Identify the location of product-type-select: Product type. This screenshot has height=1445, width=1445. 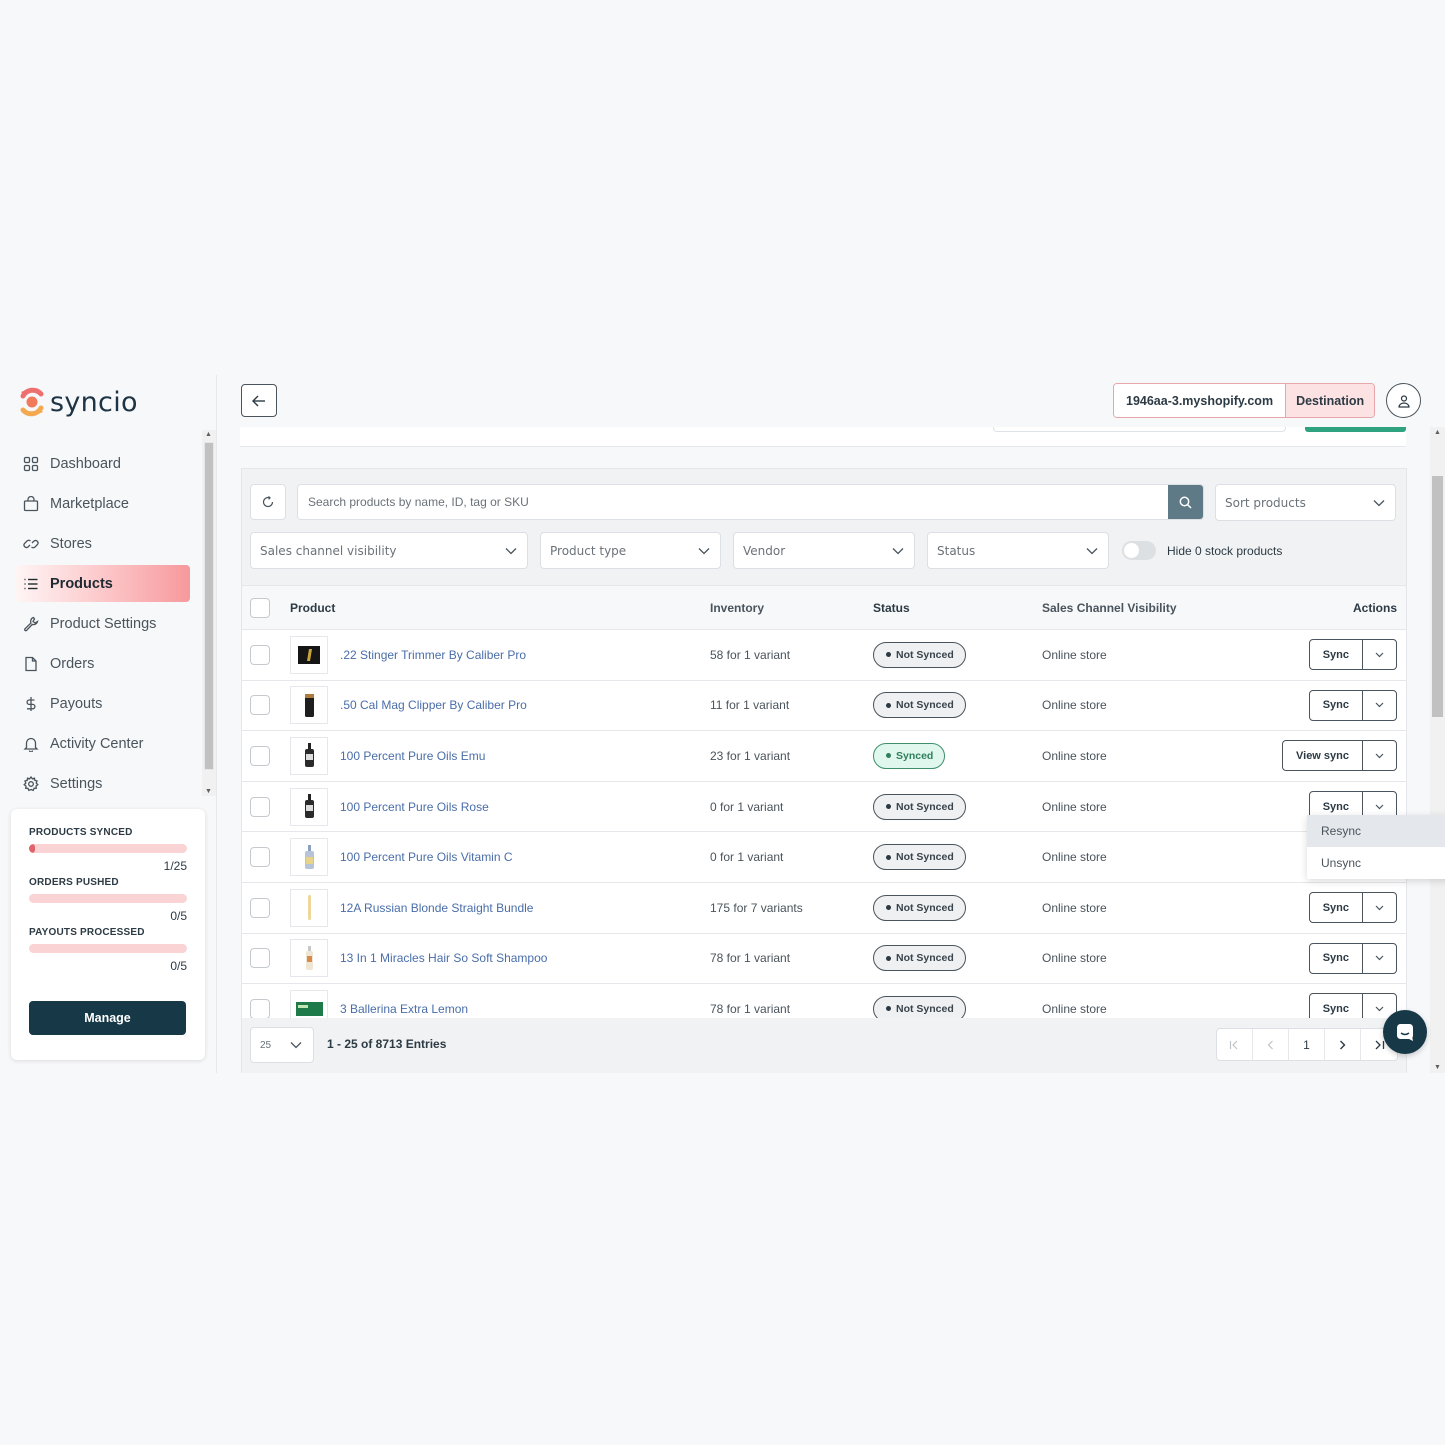
(630, 550).